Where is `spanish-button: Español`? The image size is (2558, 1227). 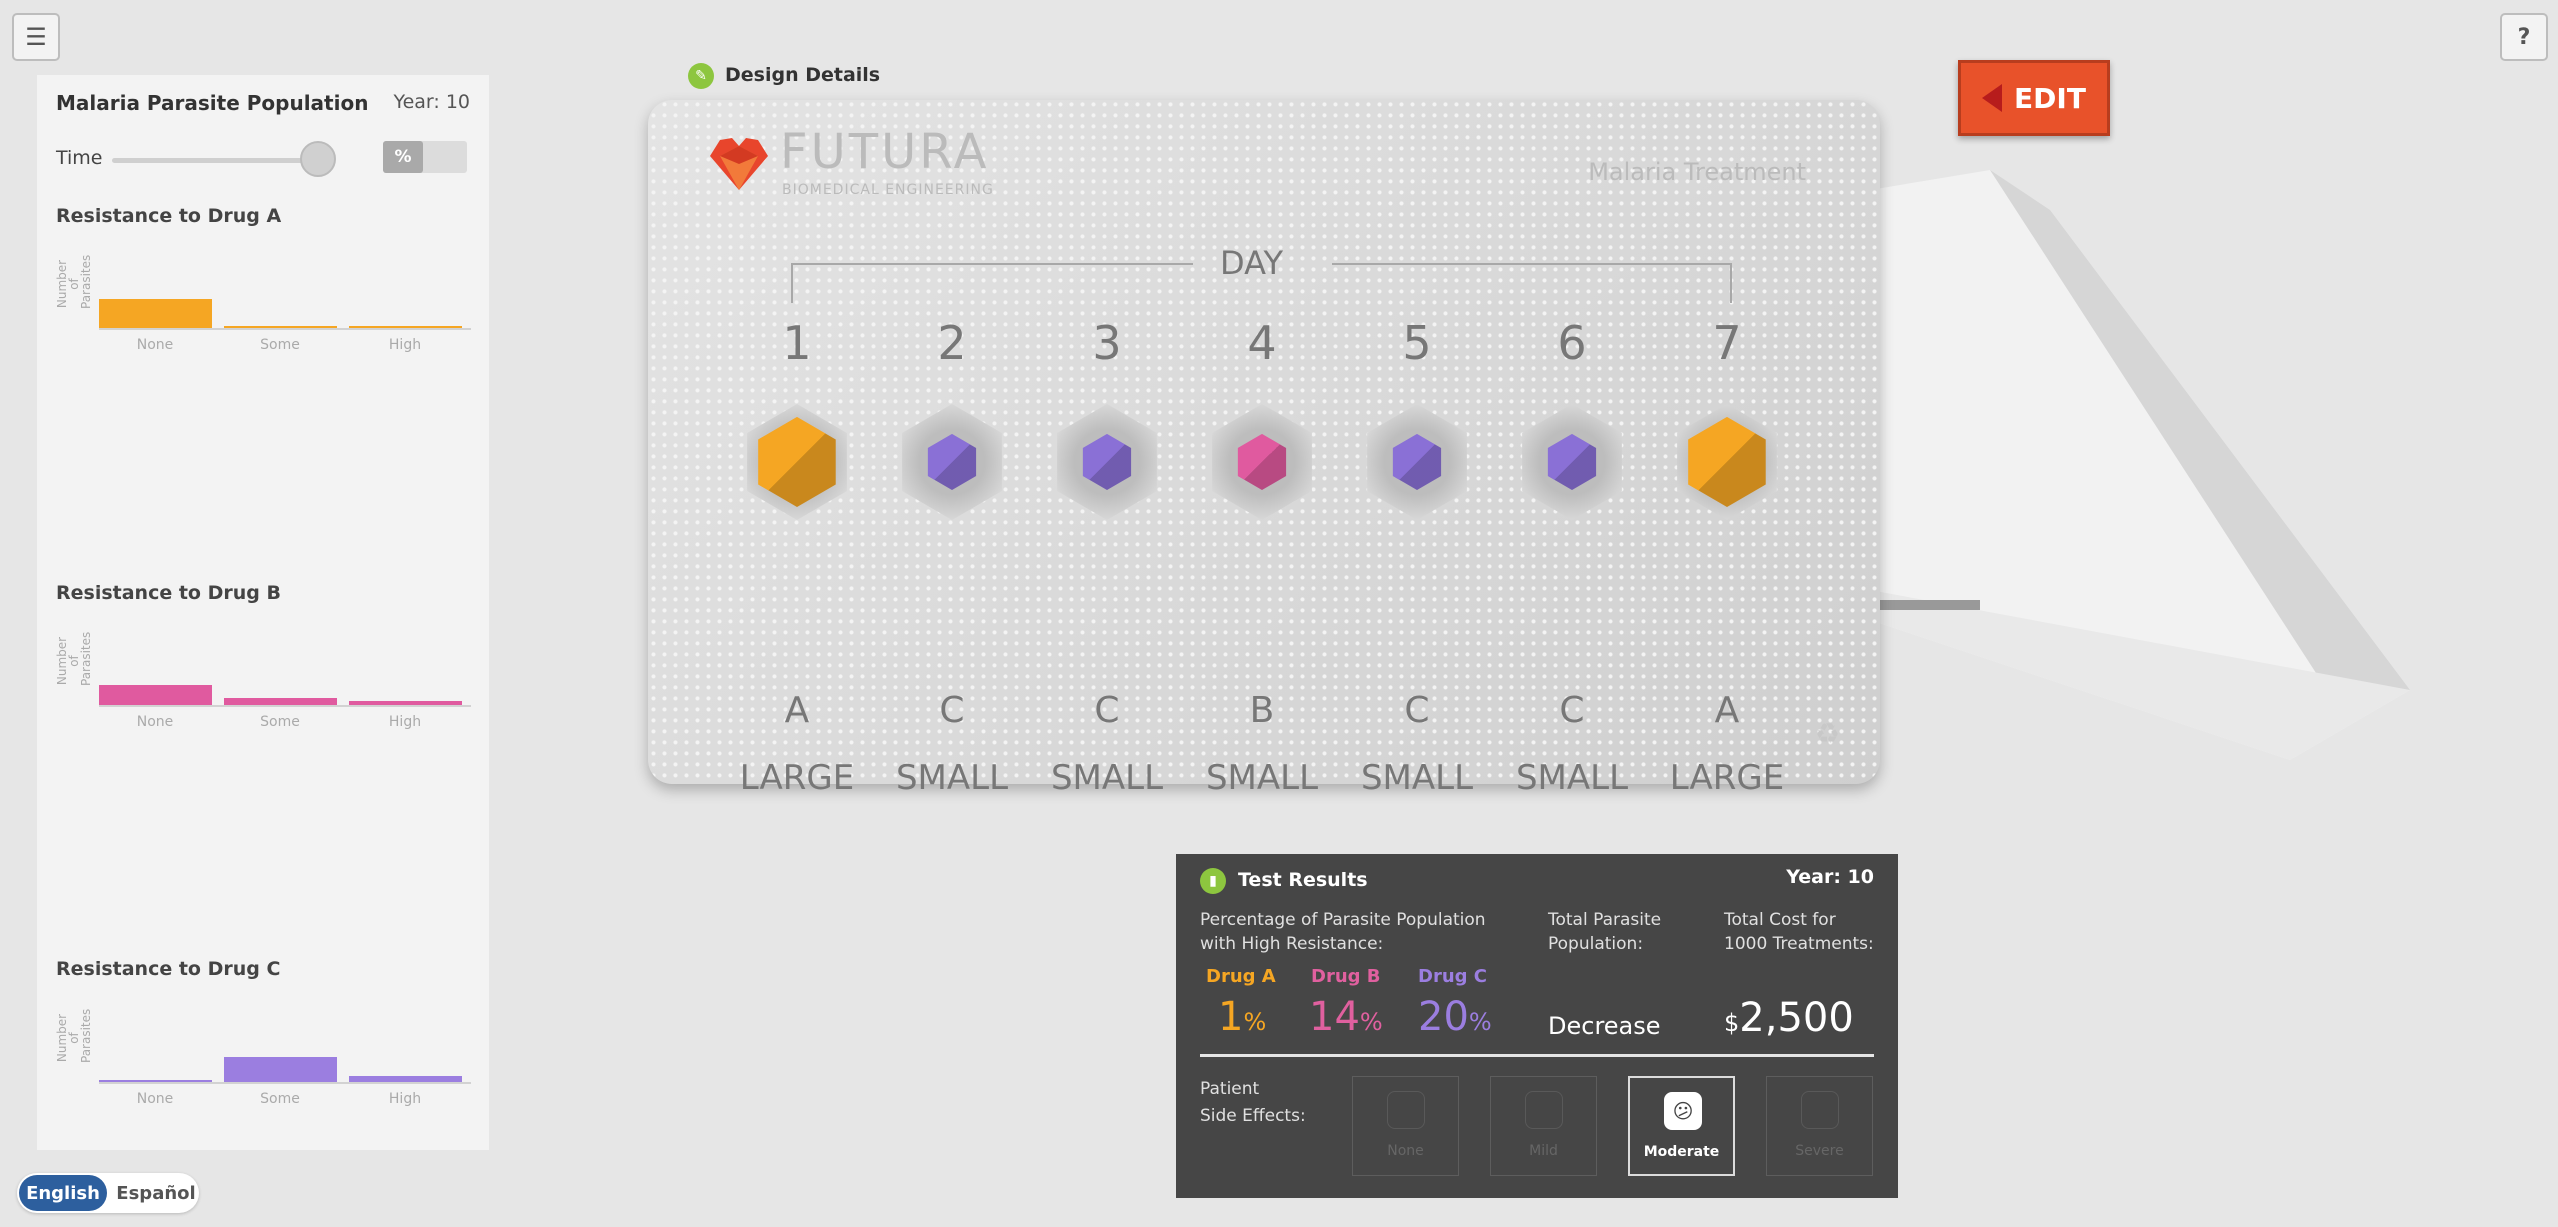 spanish-button: Español is located at coordinates (156, 1193).